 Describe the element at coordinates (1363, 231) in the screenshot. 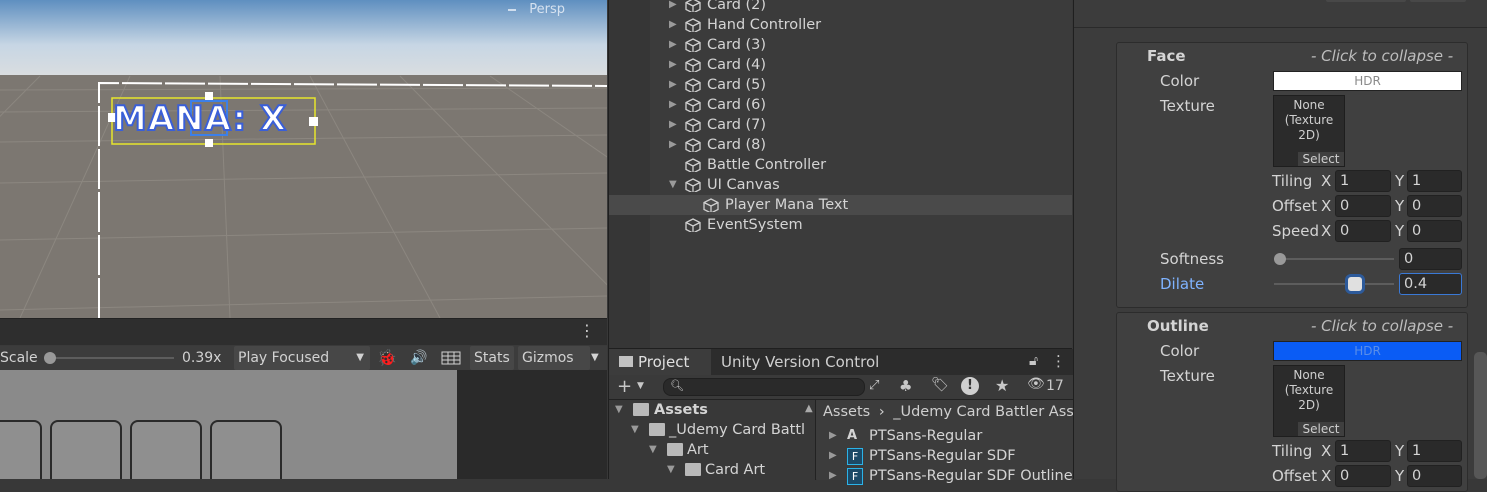

I see `speed-x-field: 0` at that location.